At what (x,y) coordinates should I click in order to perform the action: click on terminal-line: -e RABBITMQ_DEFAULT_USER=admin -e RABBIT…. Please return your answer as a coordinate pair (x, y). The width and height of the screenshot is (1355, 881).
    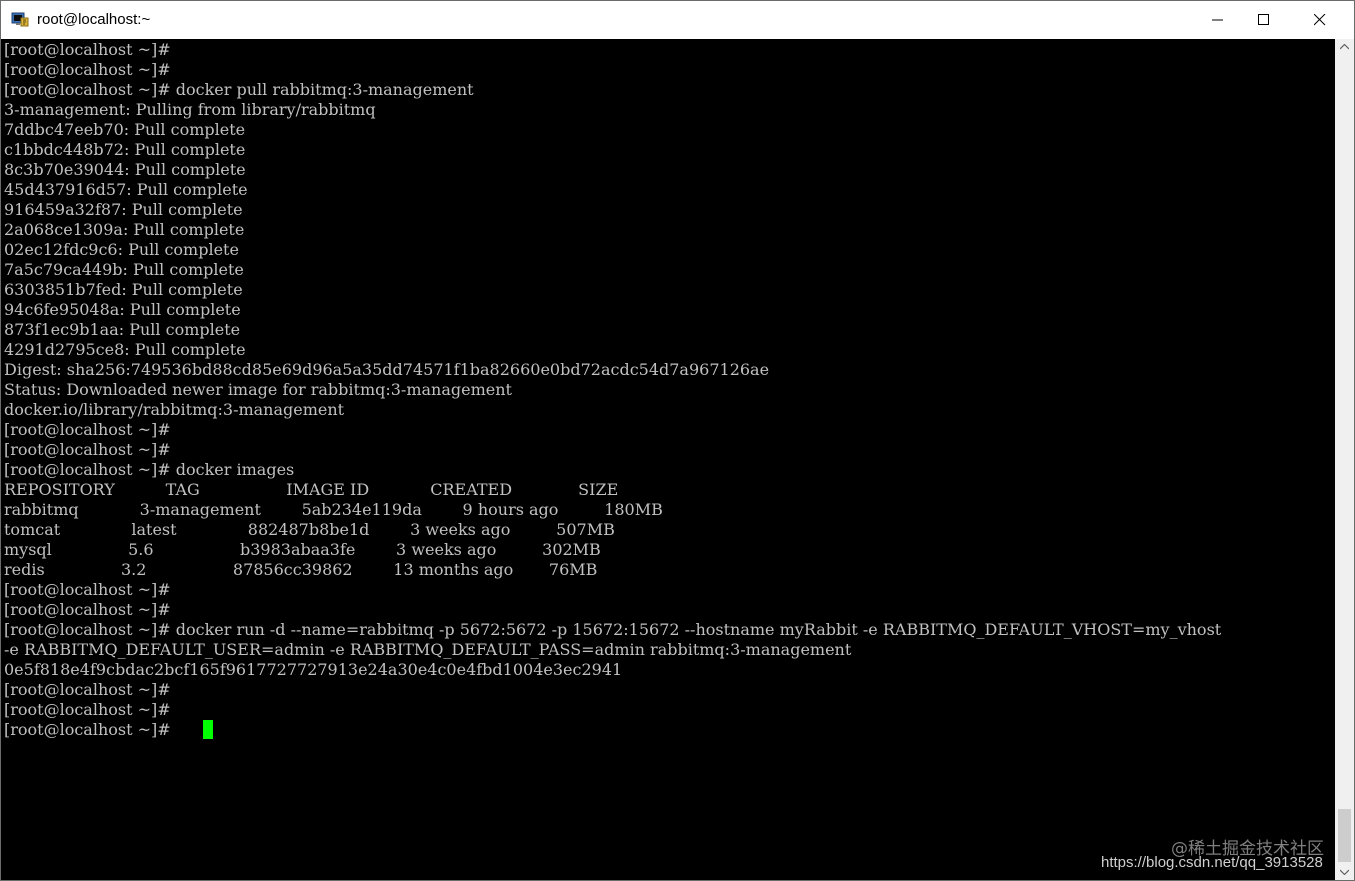
    Looking at the image, I should click on (428, 649).